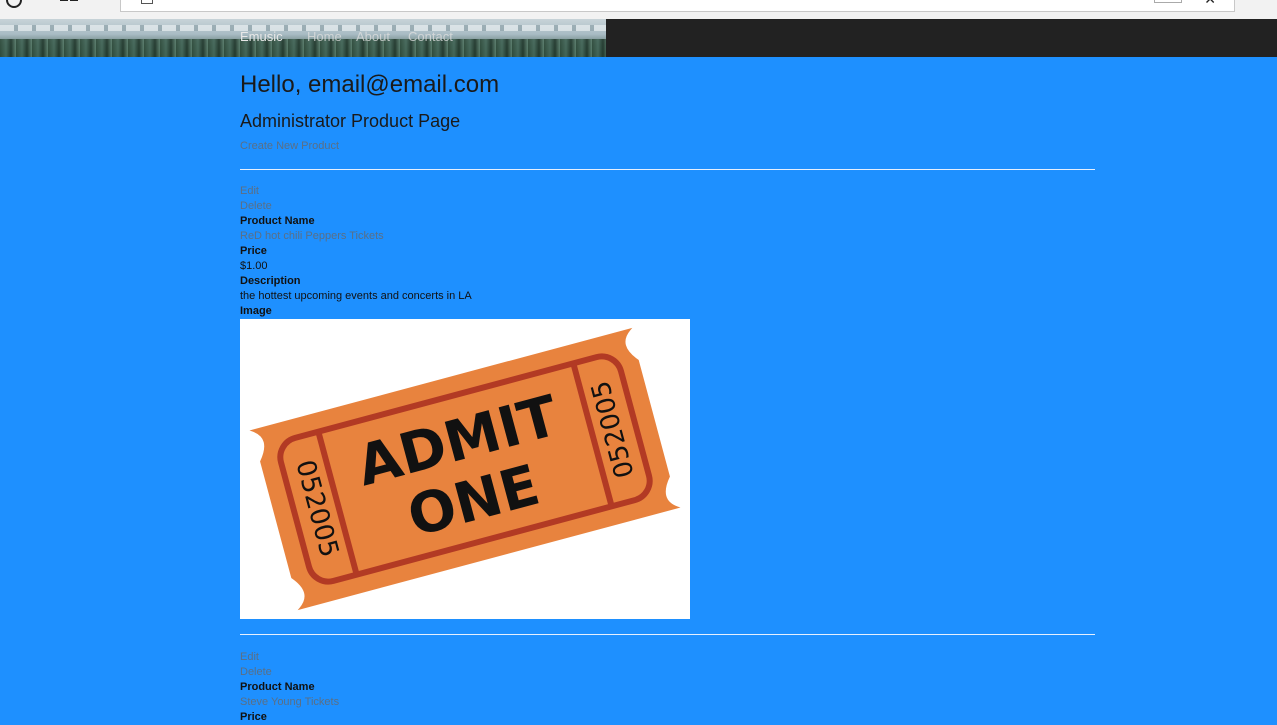 The width and height of the screenshot is (1277, 725). Describe the element at coordinates (261, 36) in the screenshot. I see `navbar-brand: Emusic` at that location.